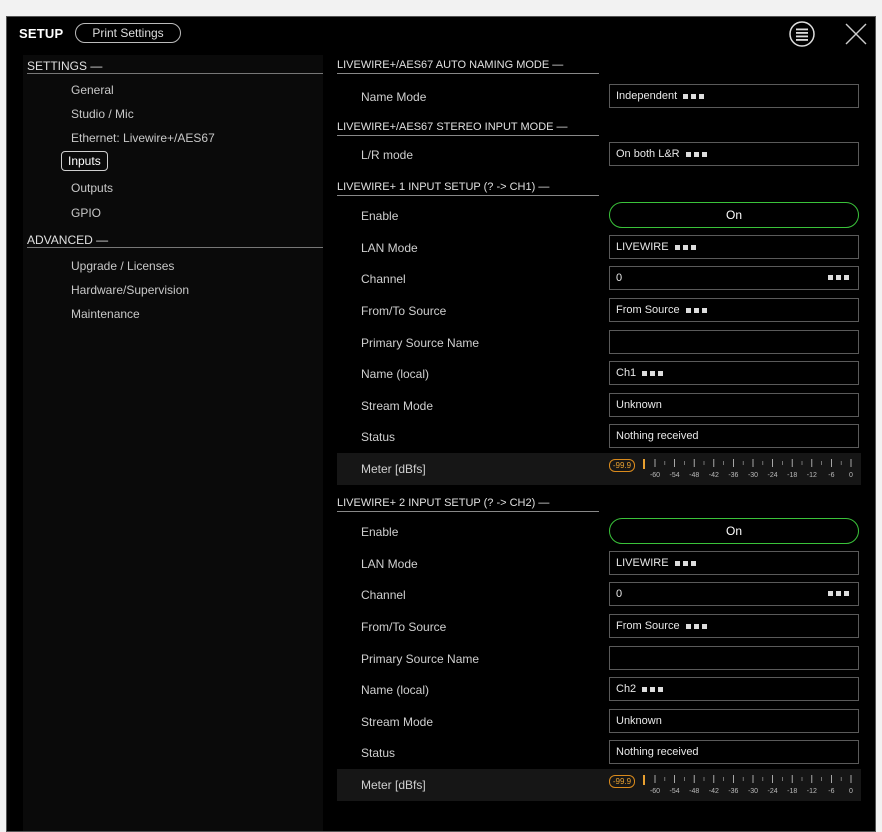  I want to click on section-title-naming: LIVEWIRE+/AES67 AUTO NAMING MODE —, so click(450, 65).